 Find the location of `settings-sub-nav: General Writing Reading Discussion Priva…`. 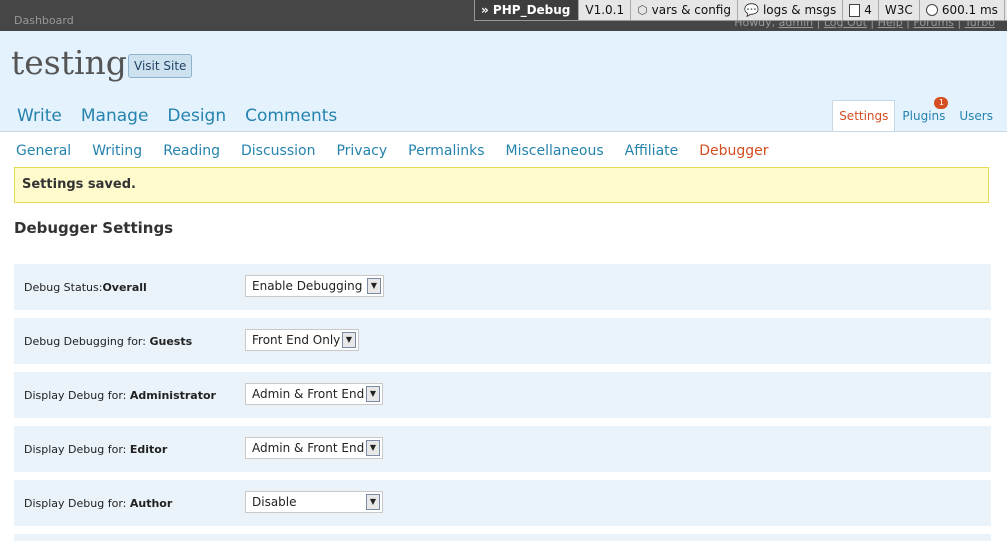

settings-sub-nav: General Writing Reading Discussion Priva… is located at coordinates (403, 151).